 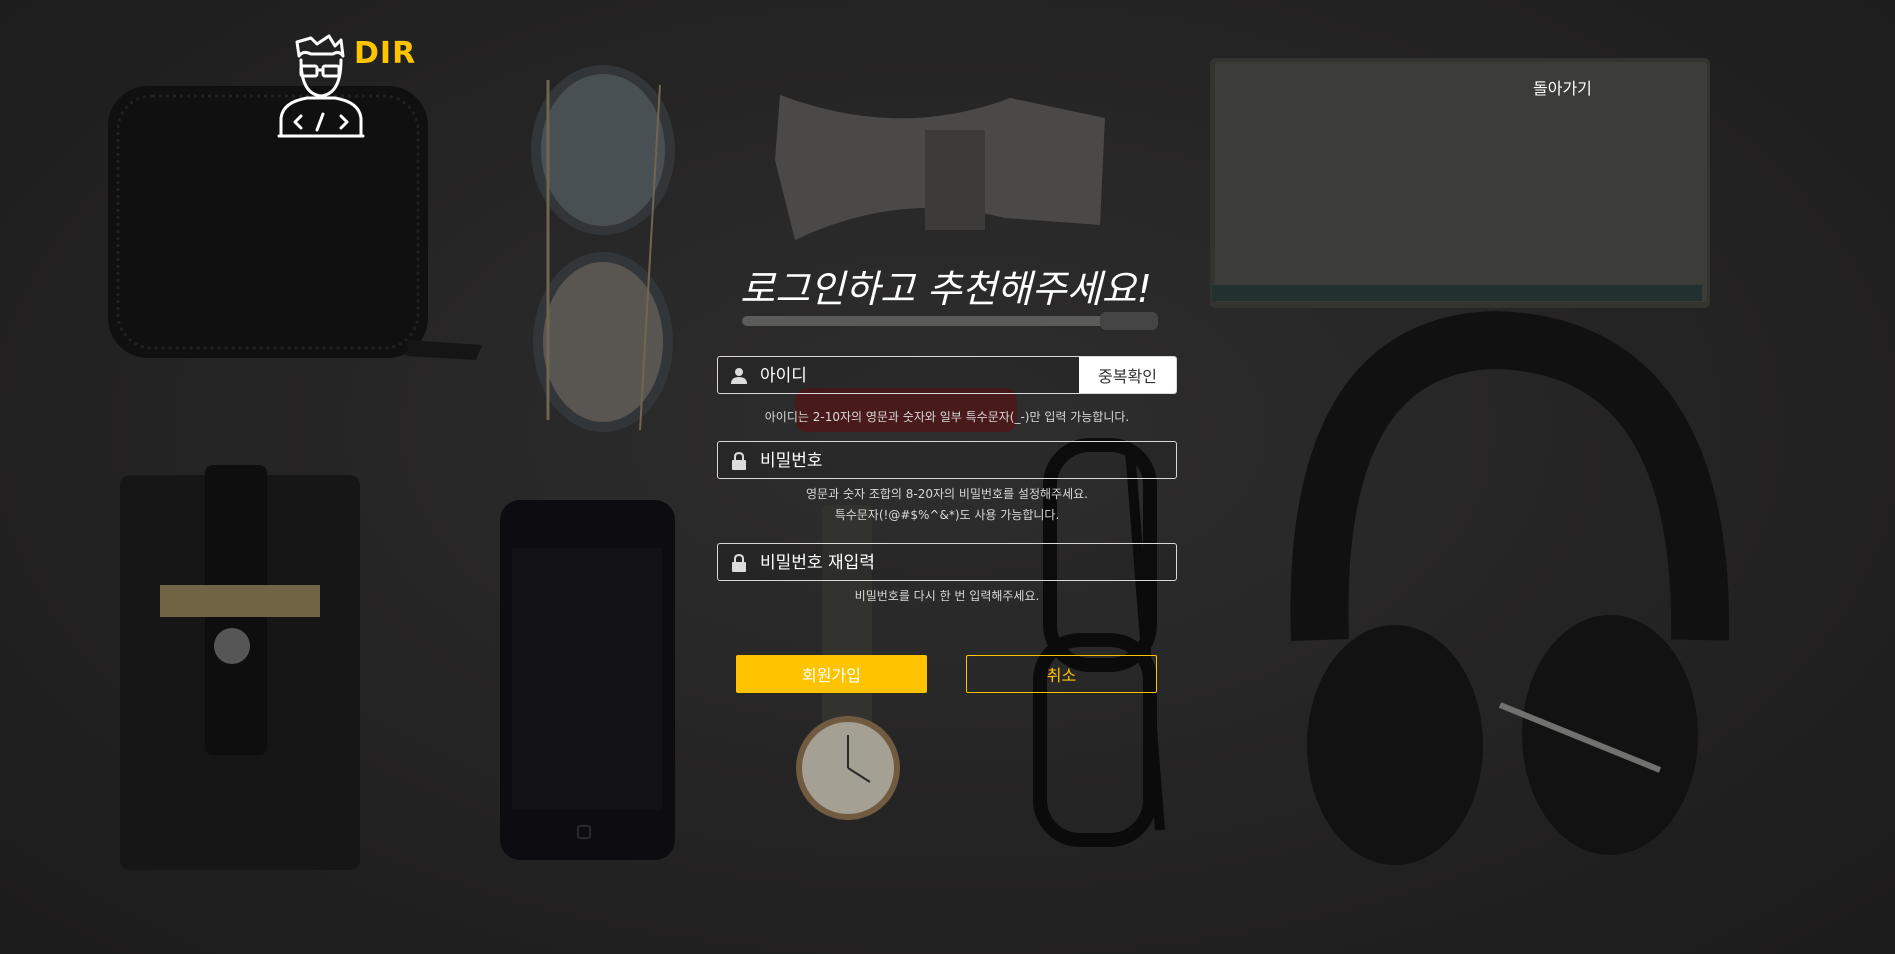 I want to click on page-title: 로그인하고 추천해주세요!, so click(x=946, y=289).